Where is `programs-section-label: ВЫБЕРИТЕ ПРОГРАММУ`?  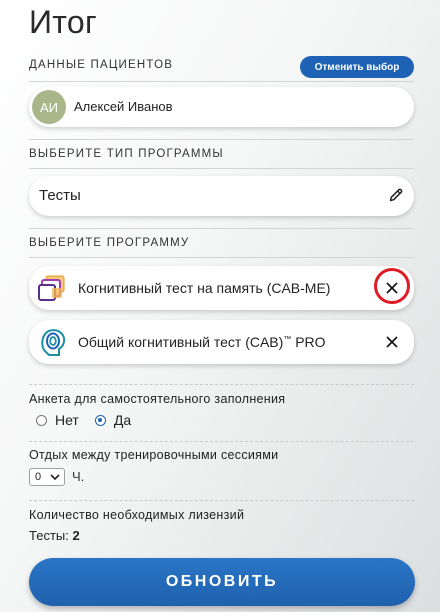 programs-section-label: ВЫБЕРИТЕ ПРОГРАММУ is located at coordinates (109, 243).